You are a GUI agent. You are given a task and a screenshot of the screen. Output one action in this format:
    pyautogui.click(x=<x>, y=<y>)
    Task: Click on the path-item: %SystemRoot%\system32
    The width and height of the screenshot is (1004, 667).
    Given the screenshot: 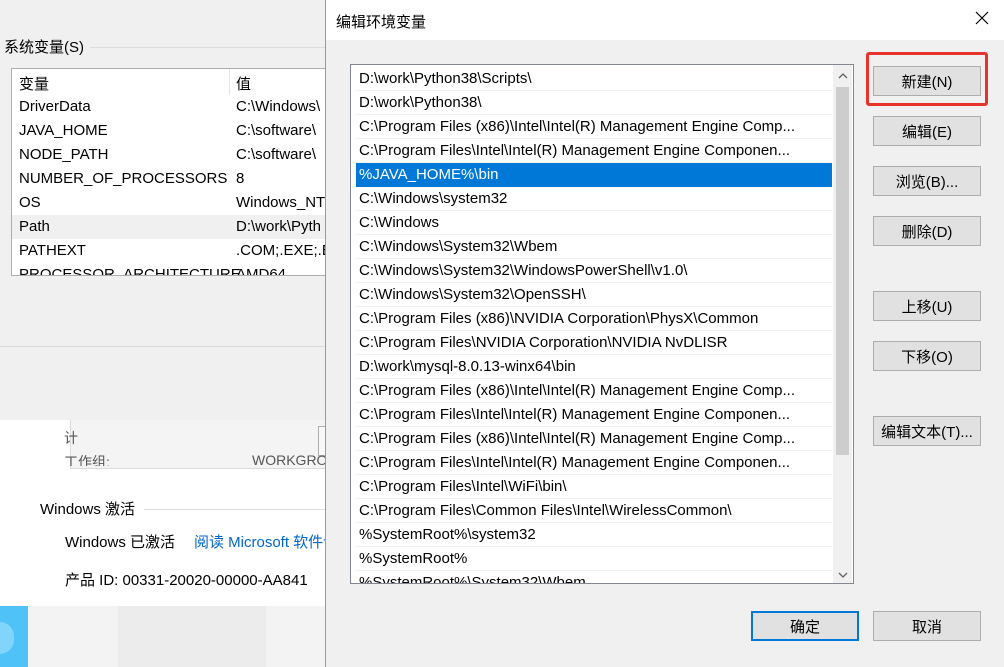 What is the action you would take?
    pyautogui.click(x=594, y=535)
    